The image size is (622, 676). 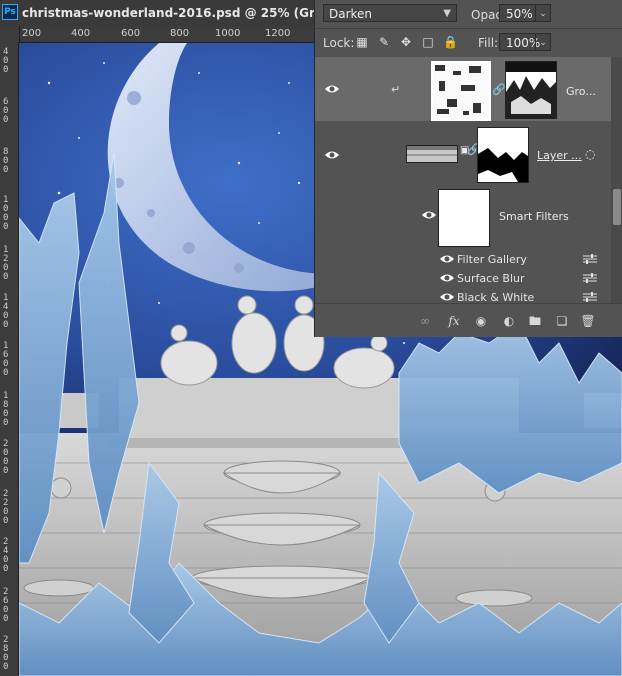 What do you see at coordinates (492, 259) in the screenshot?
I see `filter-name: Filter Gallery` at bounding box center [492, 259].